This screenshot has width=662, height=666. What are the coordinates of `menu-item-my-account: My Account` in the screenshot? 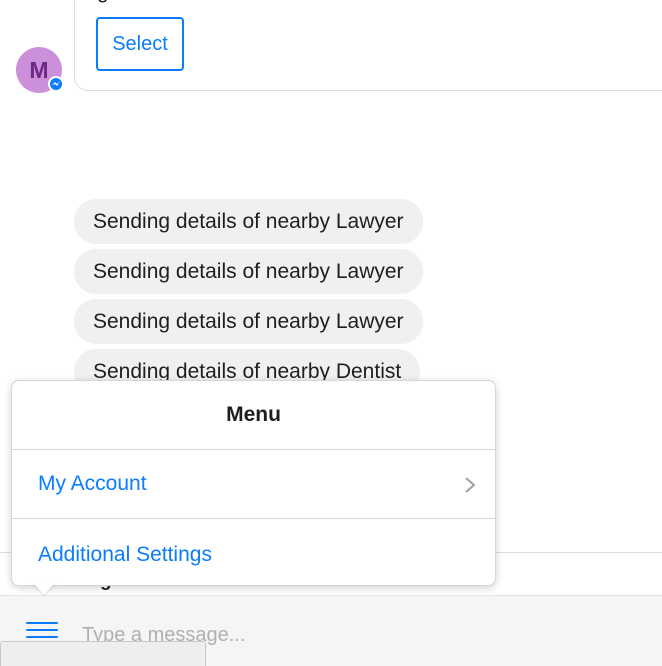 It's located at (253, 484).